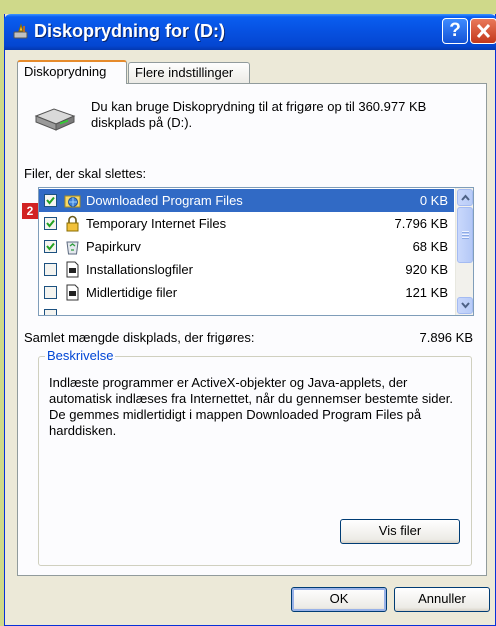  Describe the element at coordinates (72, 269) in the screenshot. I see `log-file-icon` at that location.